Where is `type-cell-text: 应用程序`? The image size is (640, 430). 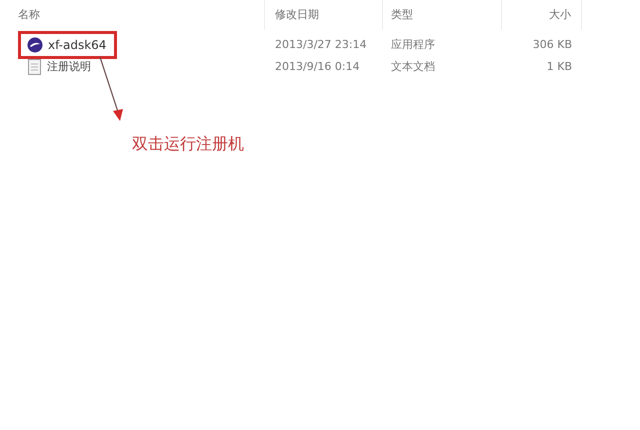
type-cell-text: 应用程序 is located at coordinates (413, 44).